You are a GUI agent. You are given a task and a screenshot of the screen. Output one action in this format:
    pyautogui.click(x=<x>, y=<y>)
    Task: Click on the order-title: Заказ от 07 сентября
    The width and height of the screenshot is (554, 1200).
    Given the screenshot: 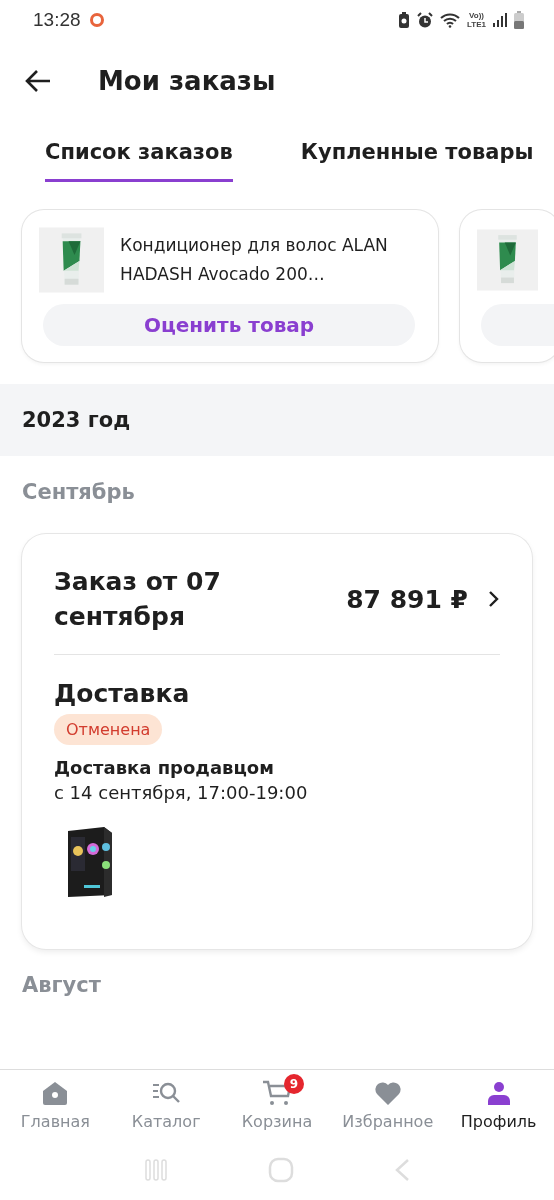 What is the action you would take?
    pyautogui.click(x=138, y=599)
    